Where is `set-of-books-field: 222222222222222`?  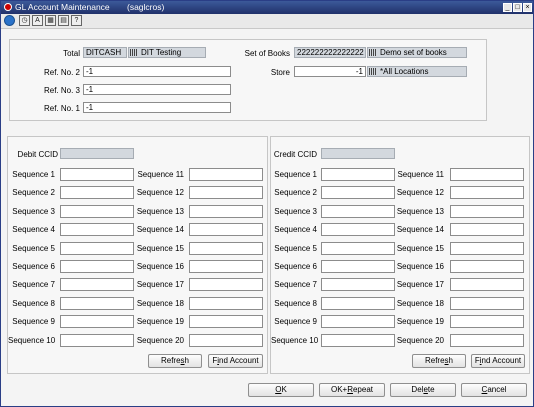
set-of-books-field: 222222222222222 is located at coordinates (330, 52).